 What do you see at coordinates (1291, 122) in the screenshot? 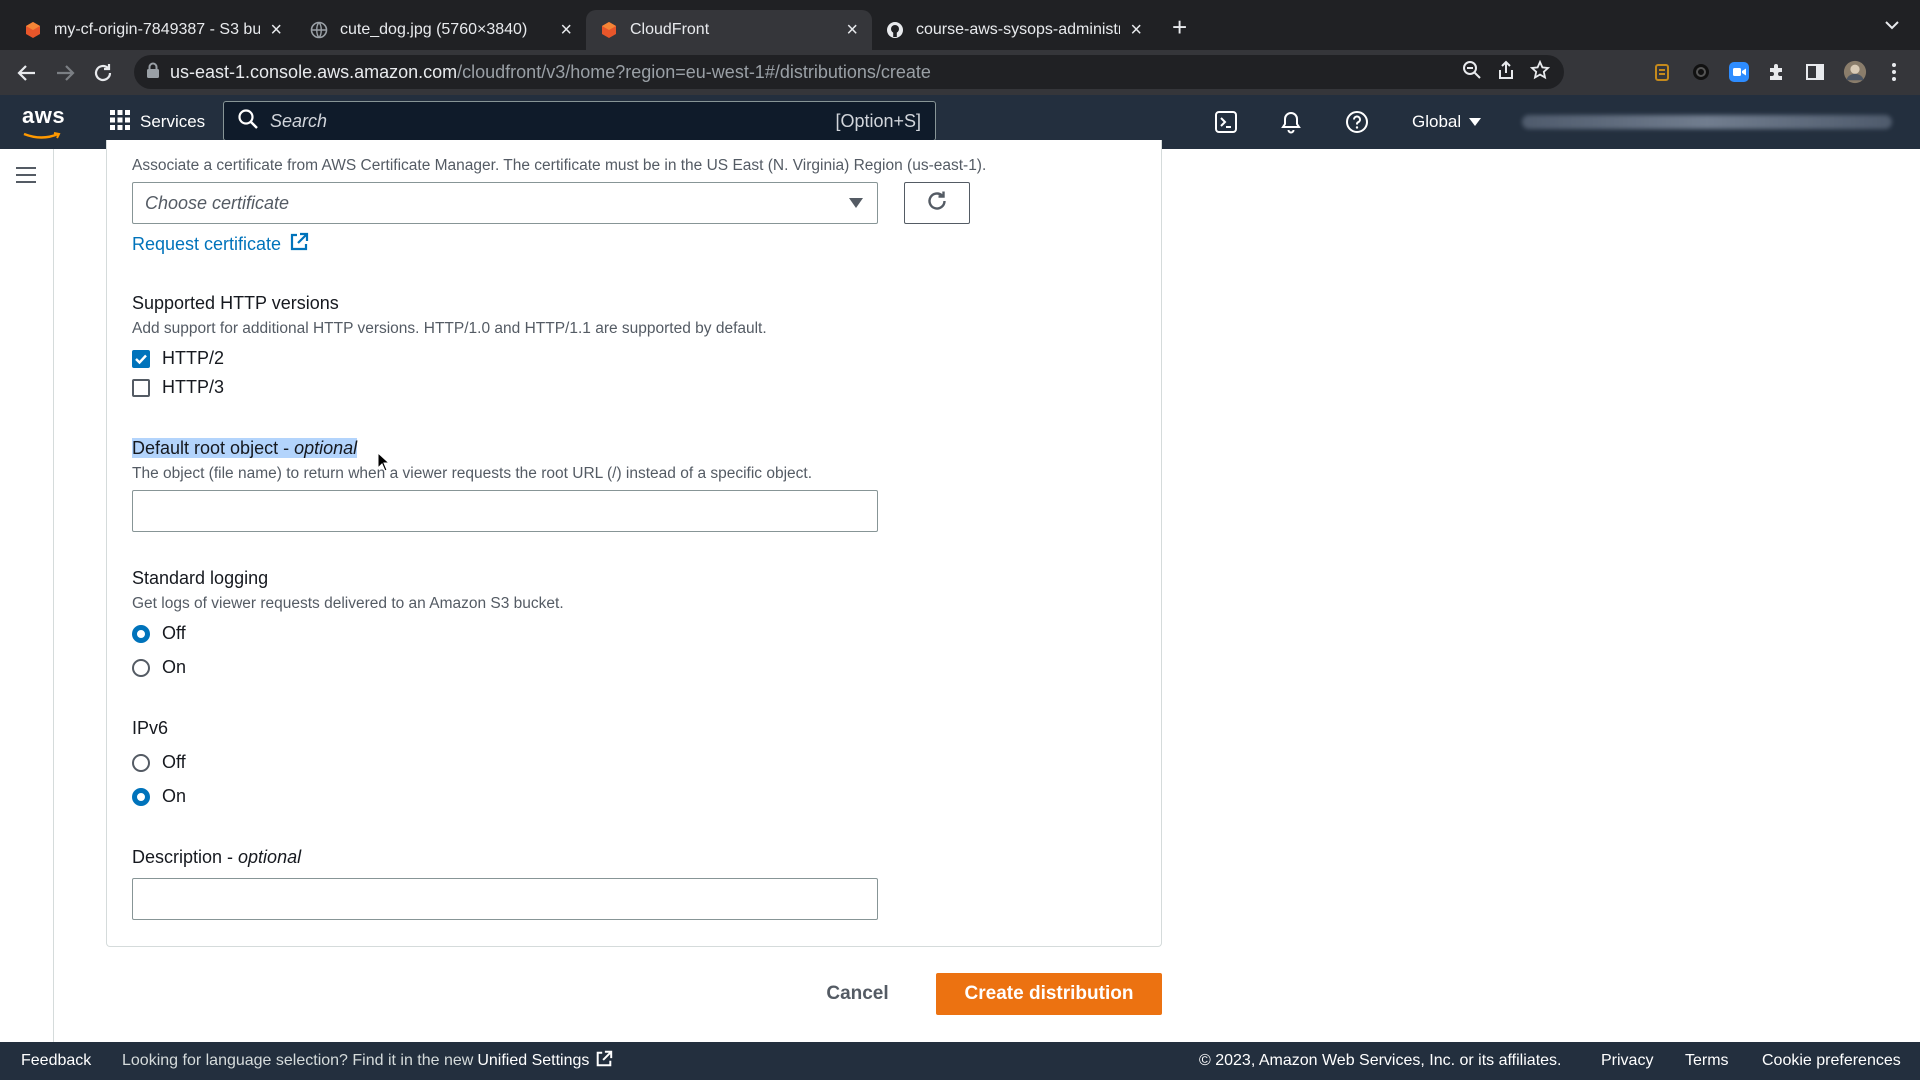
I see `notifications-bell-icon` at bounding box center [1291, 122].